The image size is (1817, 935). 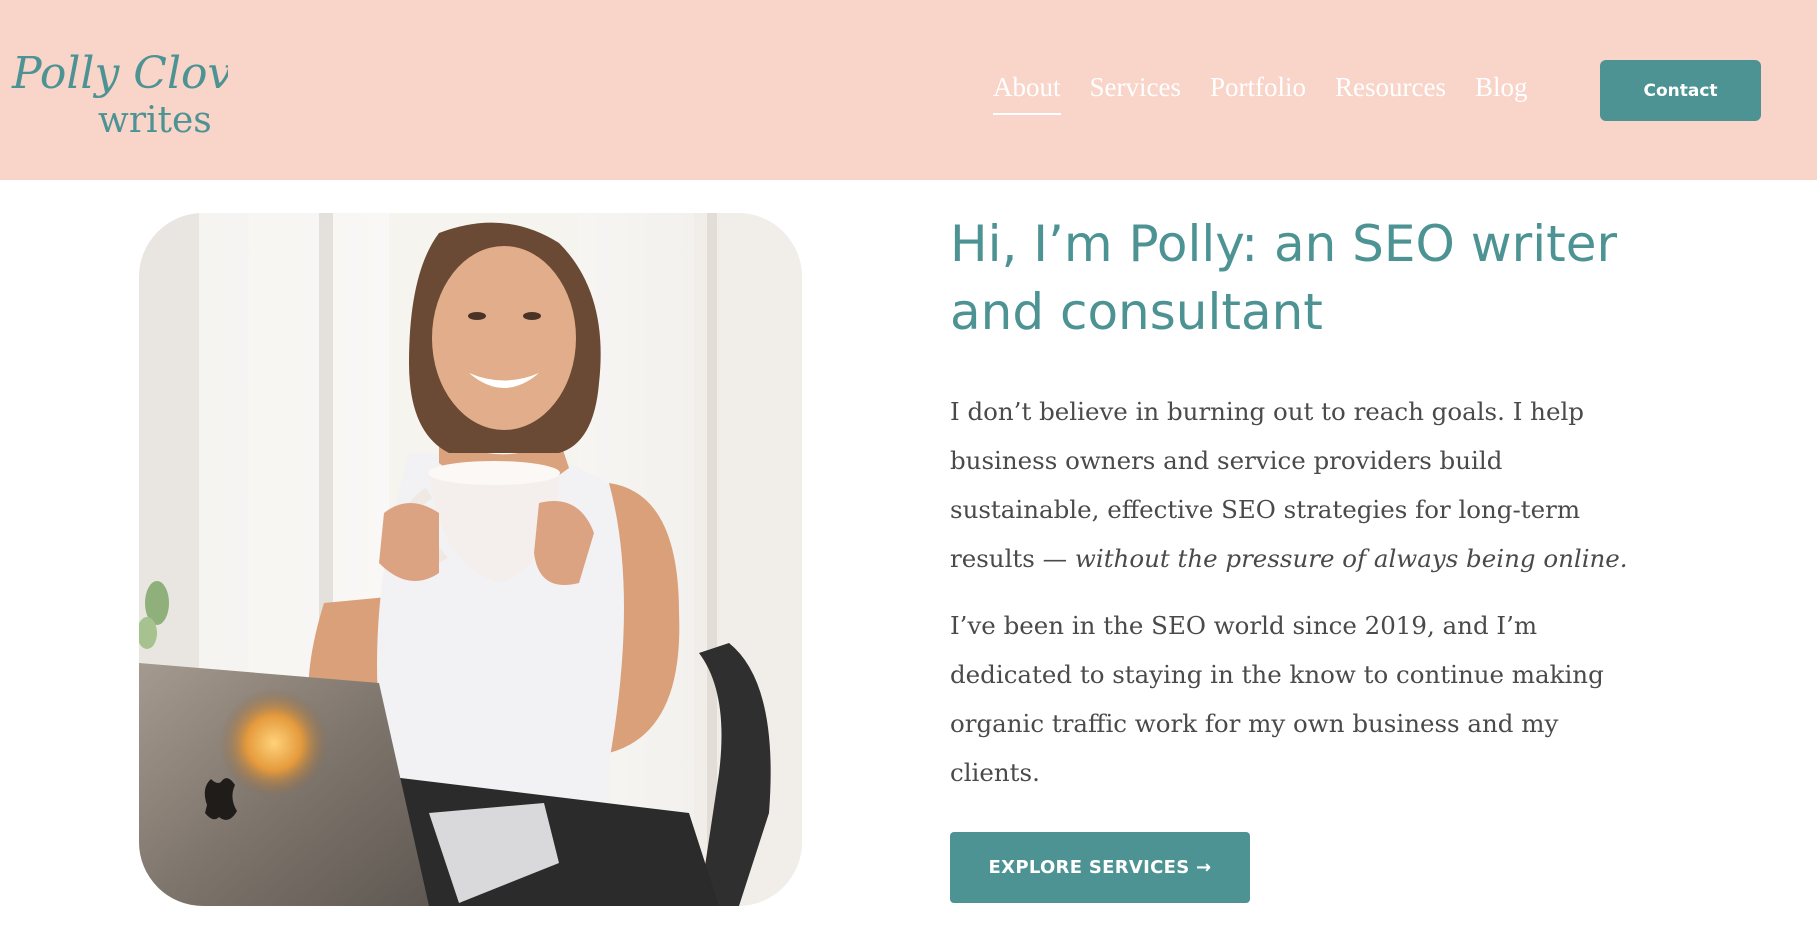 What do you see at coordinates (155, 120) in the screenshot?
I see `logo-line2: writes` at bounding box center [155, 120].